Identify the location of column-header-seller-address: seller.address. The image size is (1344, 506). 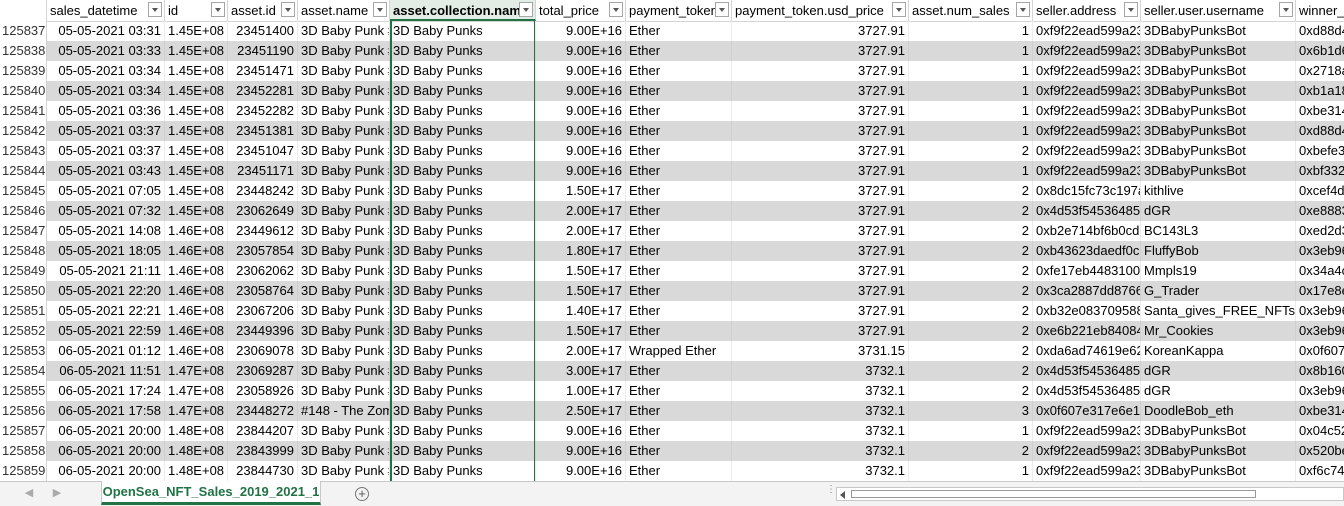
(1087, 10).